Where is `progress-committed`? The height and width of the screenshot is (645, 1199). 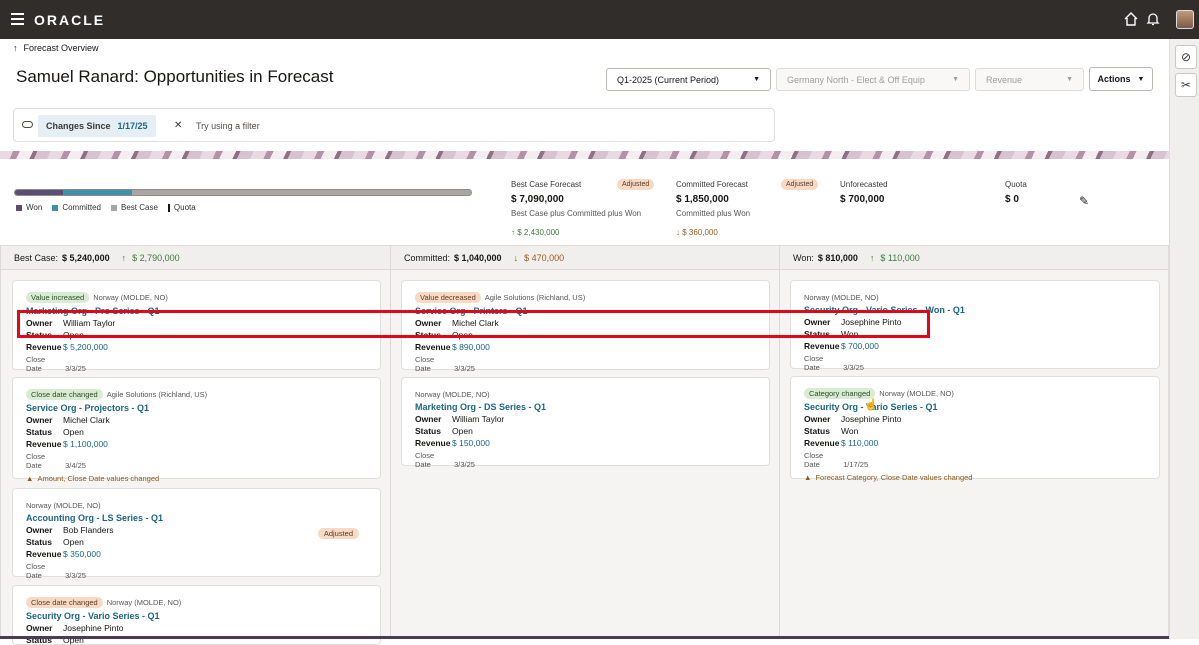 progress-committed is located at coordinates (97, 192).